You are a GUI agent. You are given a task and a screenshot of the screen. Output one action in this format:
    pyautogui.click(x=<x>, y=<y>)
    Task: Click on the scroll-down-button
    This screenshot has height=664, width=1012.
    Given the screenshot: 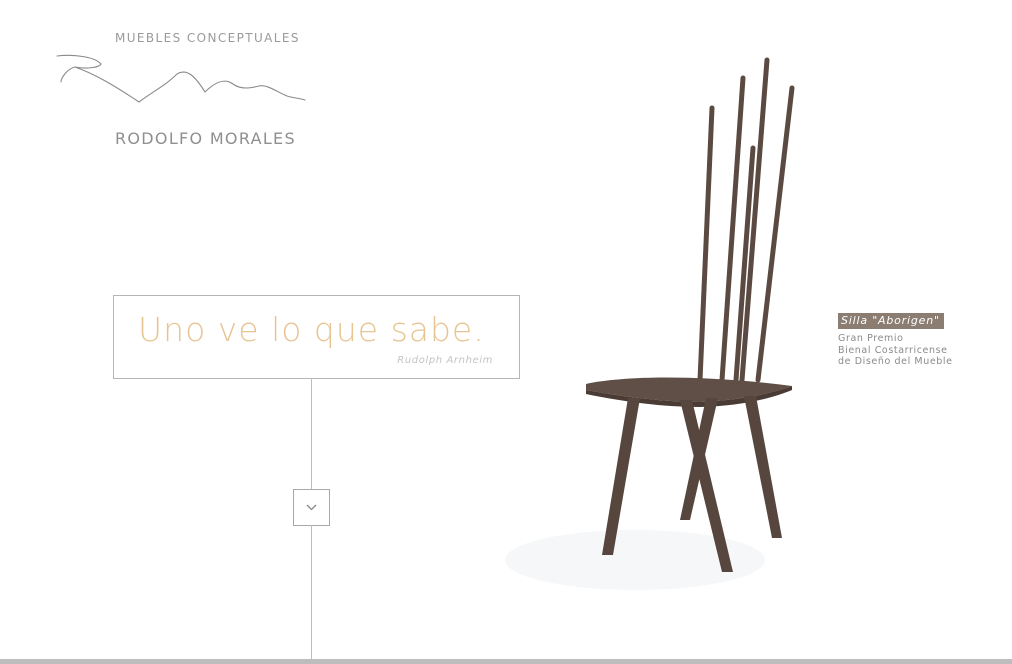 What is the action you would take?
    pyautogui.click(x=311, y=507)
    